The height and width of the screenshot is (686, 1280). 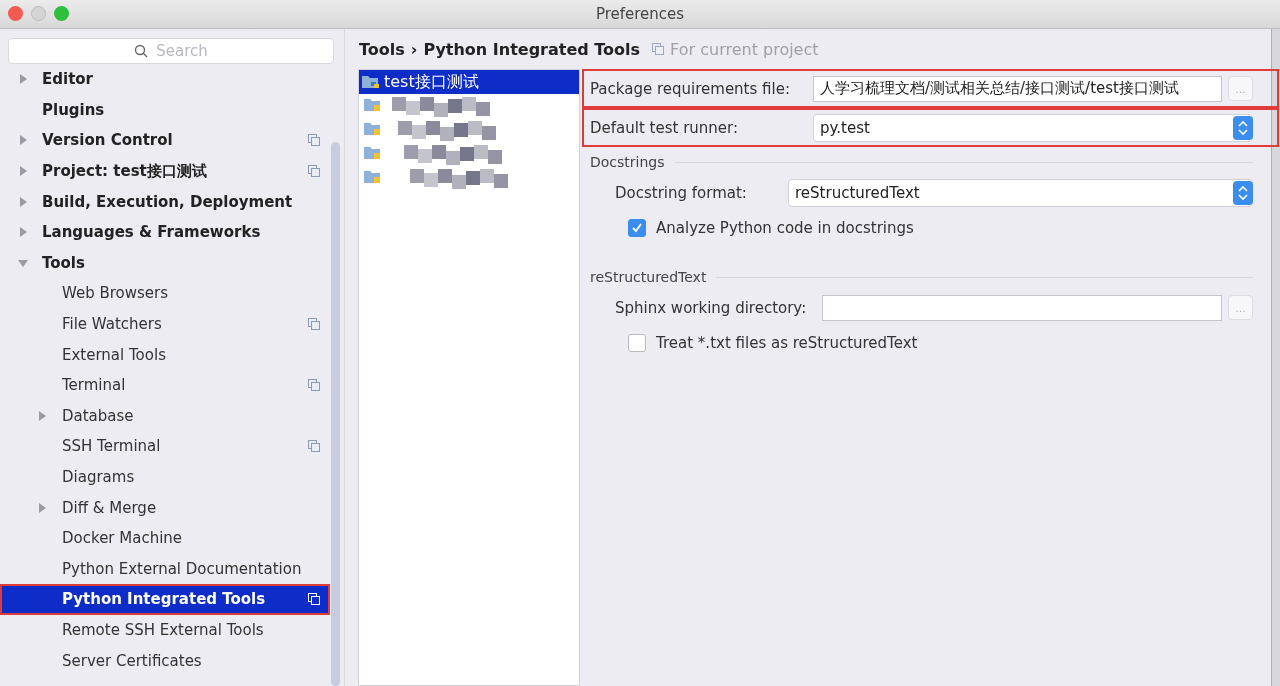 I want to click on field-label: Default test runner:, so click(x=665, y=127).